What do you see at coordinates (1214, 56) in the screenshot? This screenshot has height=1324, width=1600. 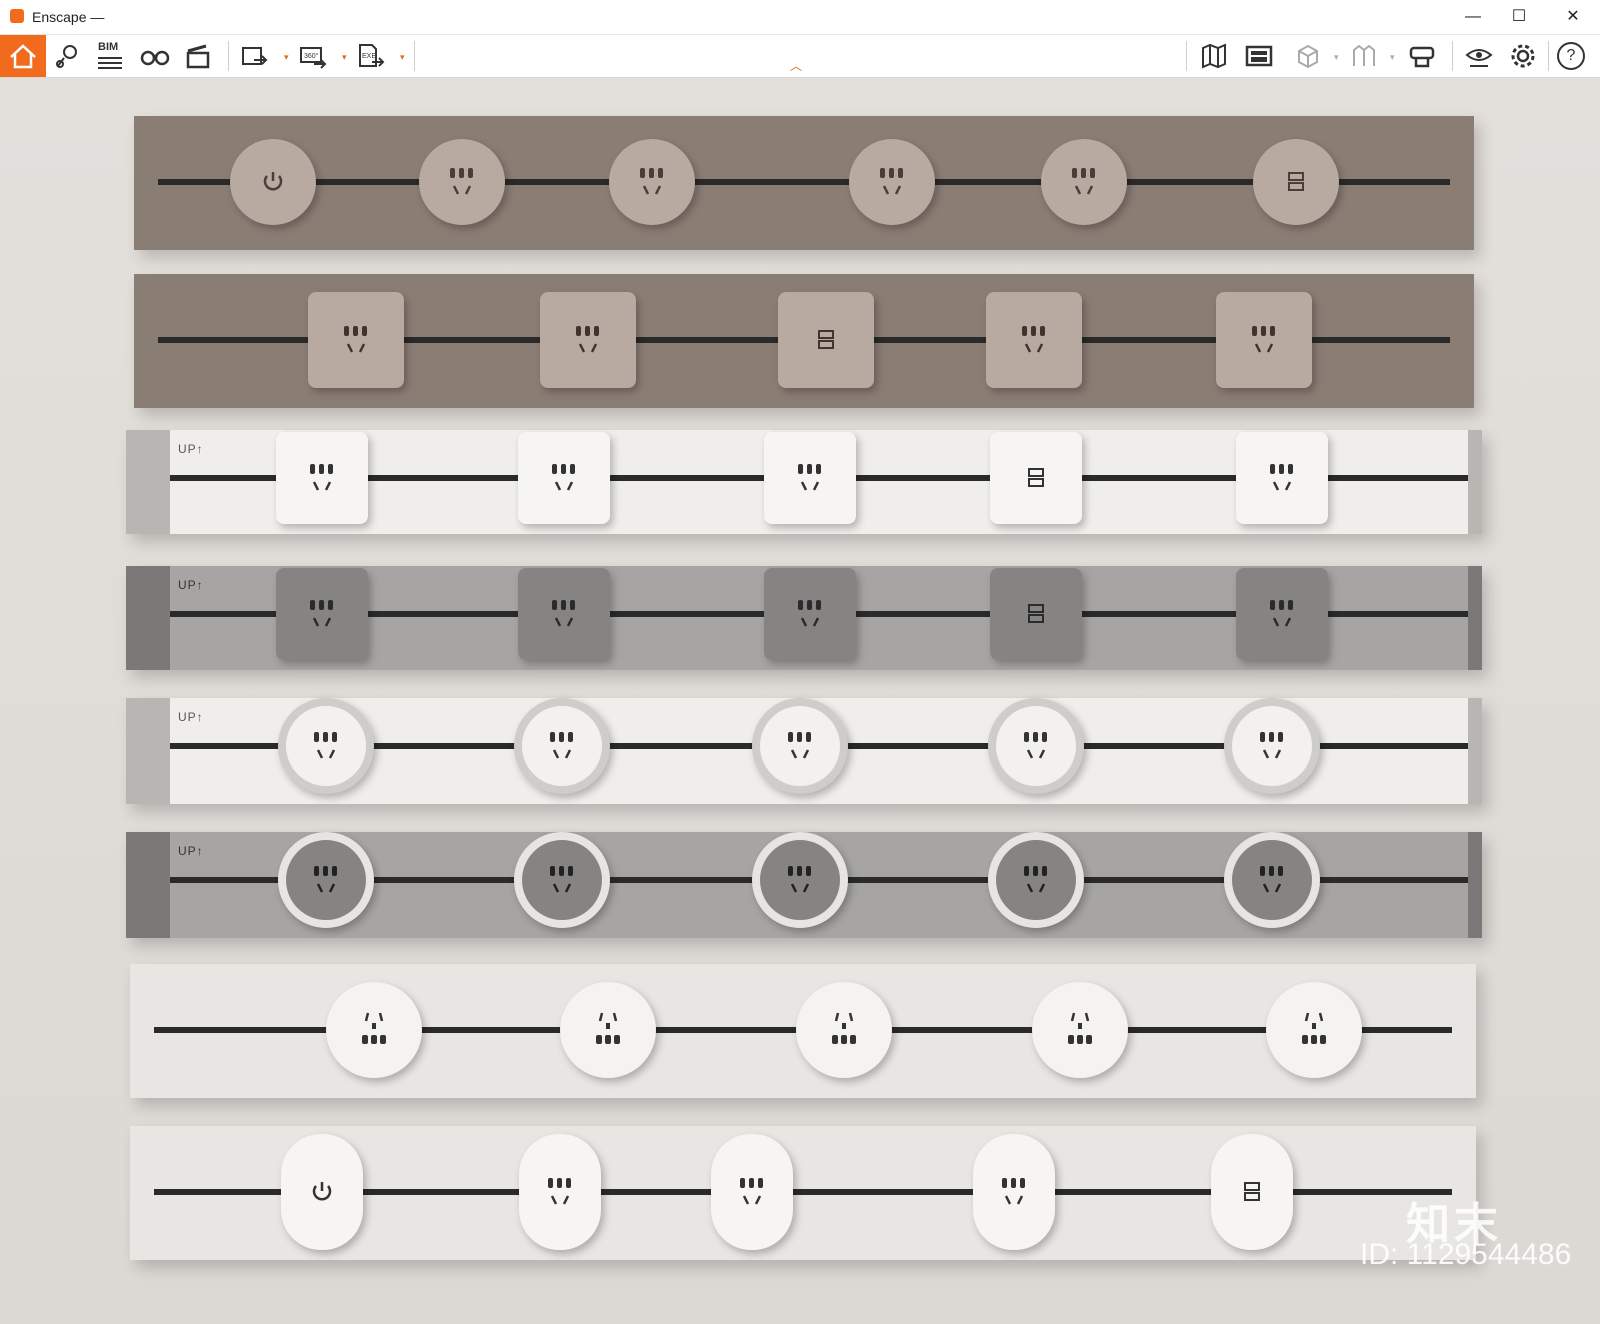 I see `map-button` at bounding box center [1214, 56].